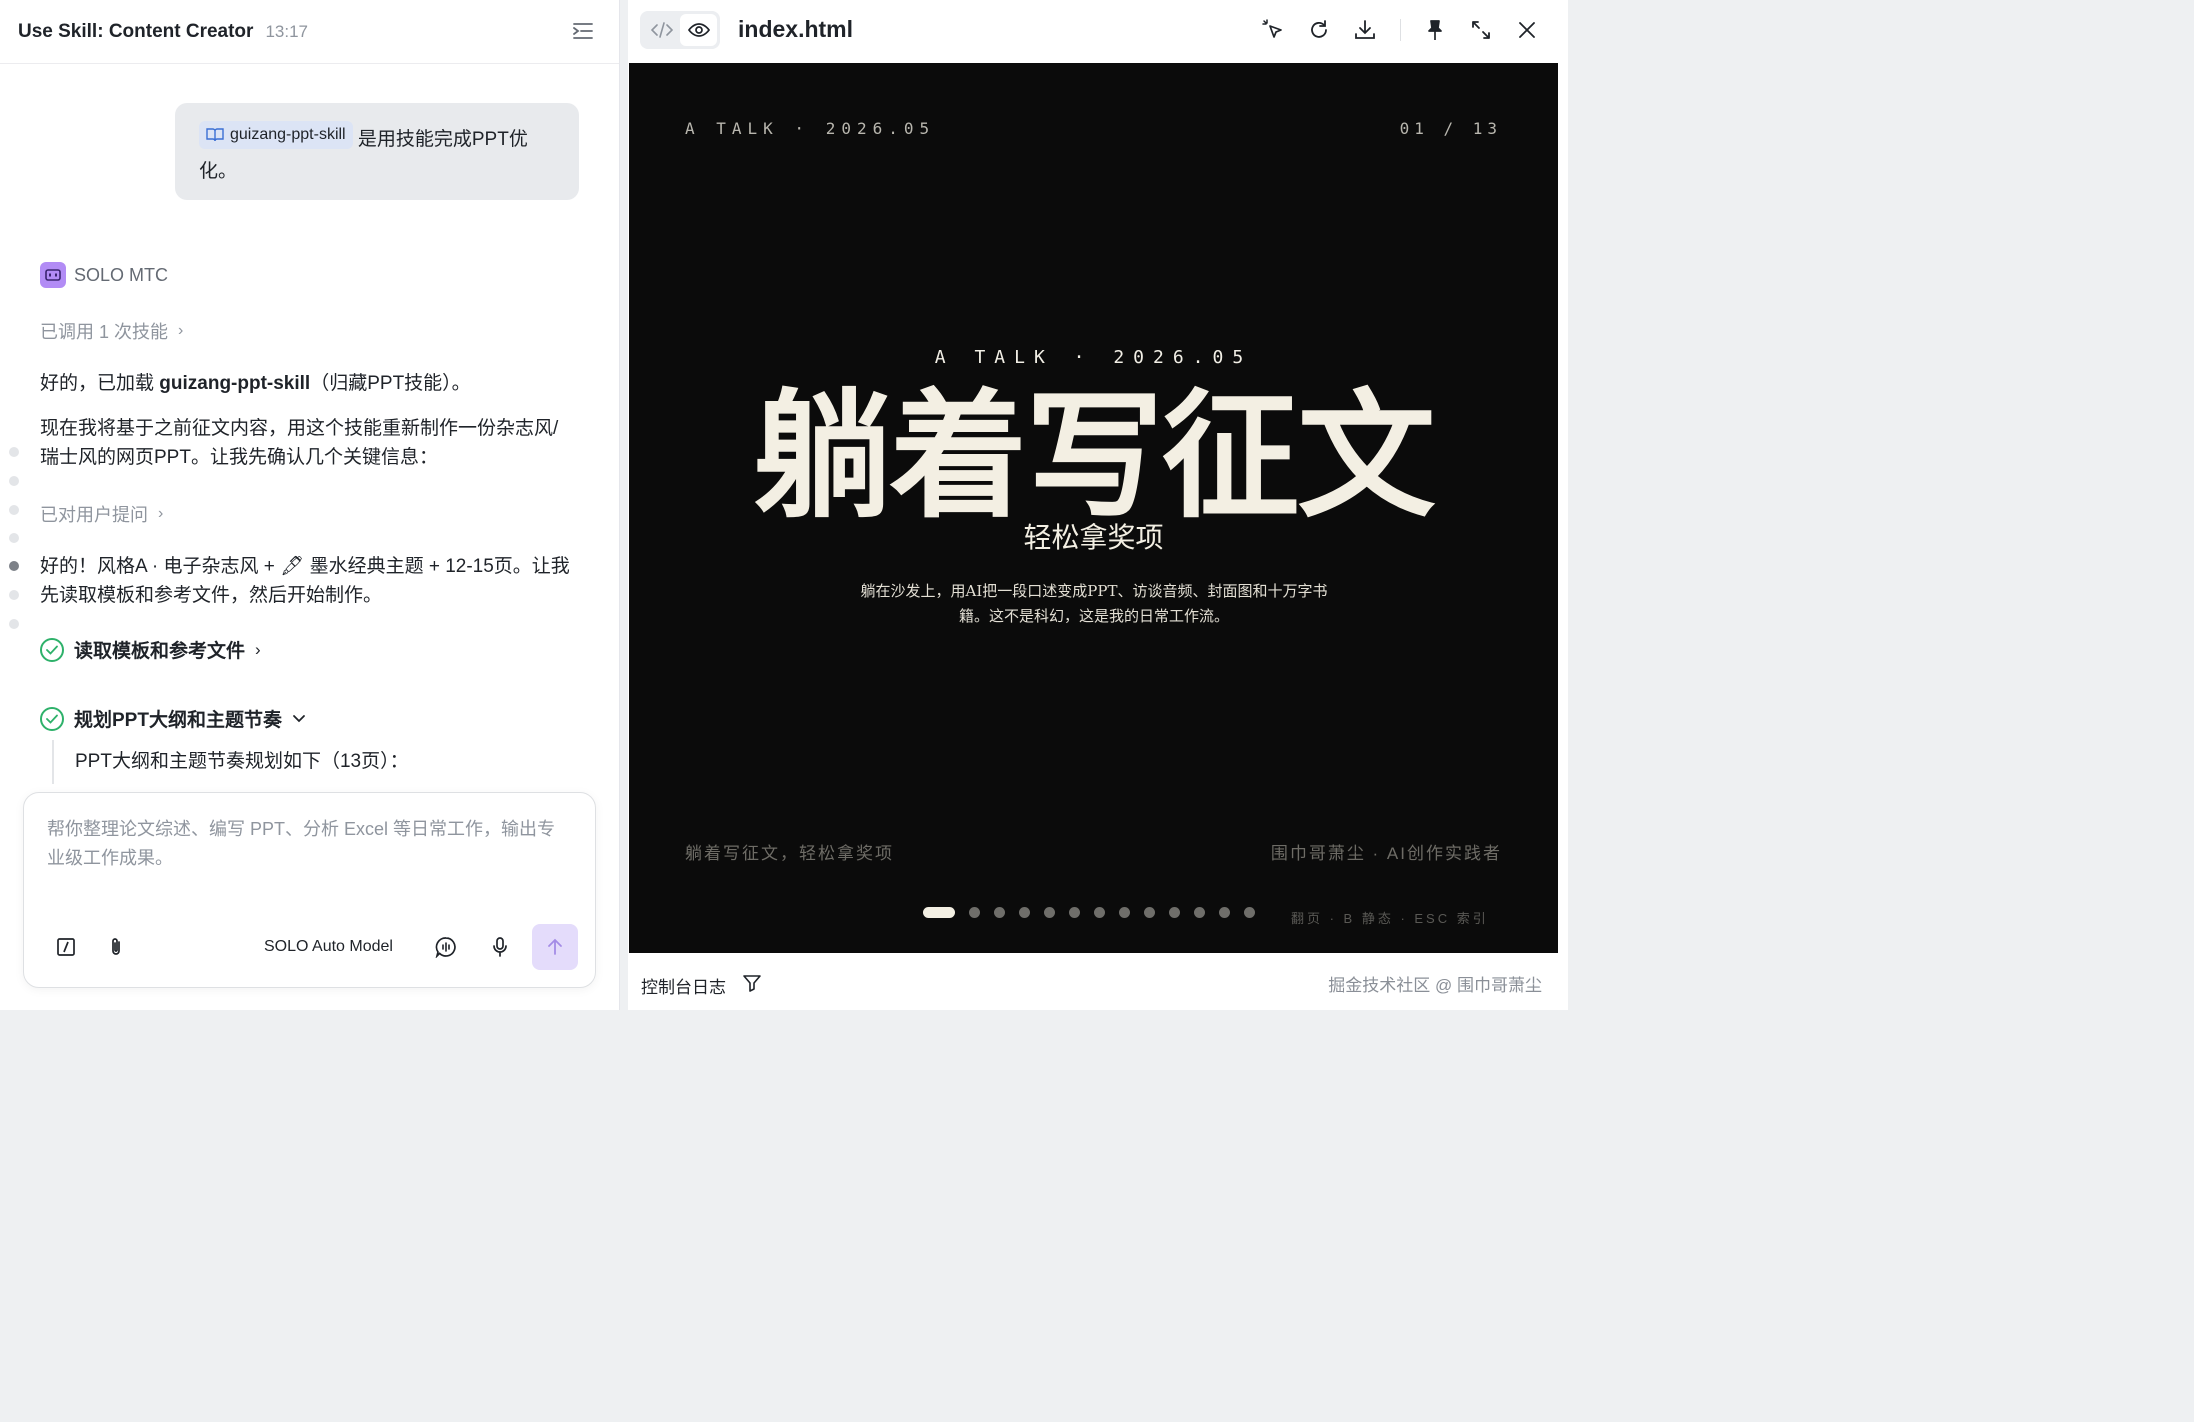 Image resolution: width=2194 pixels, height=1422 pixels. Describe the element at coordinates (446, 947) in the screenshot. I see `voice-chat-icon` at that location.